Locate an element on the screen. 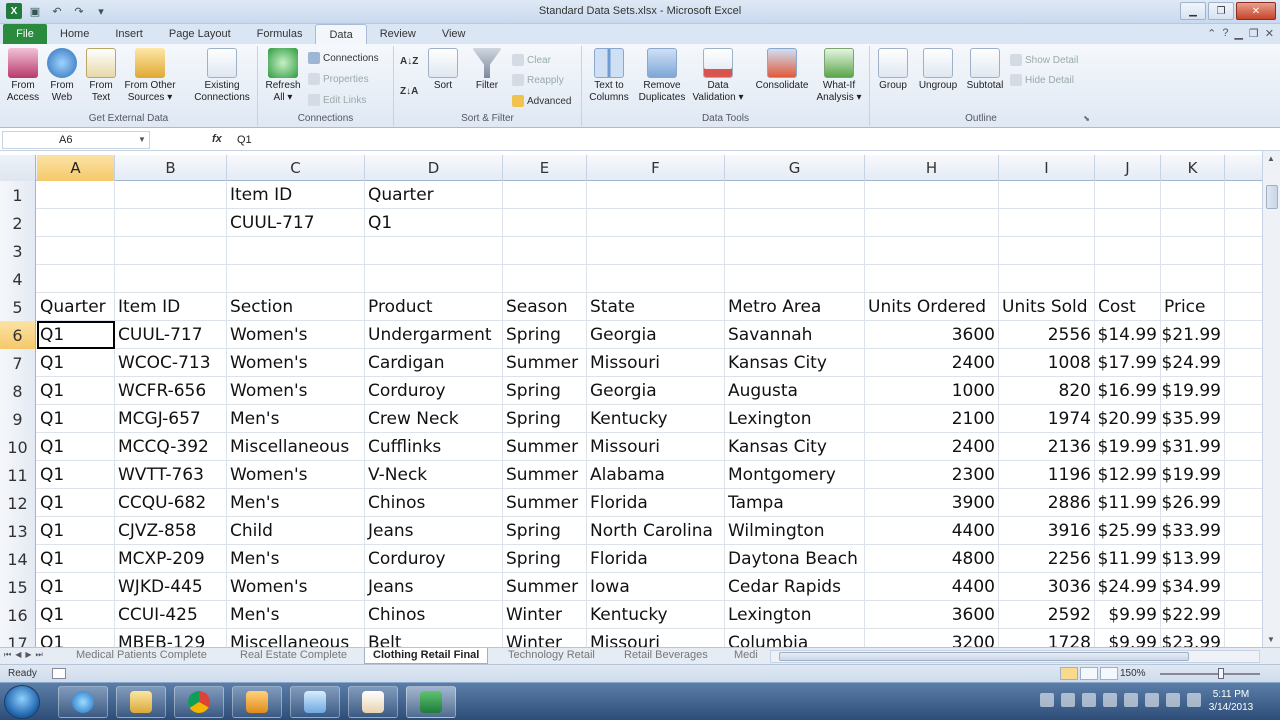  cell-g2 is located at coordinates (795, 223).